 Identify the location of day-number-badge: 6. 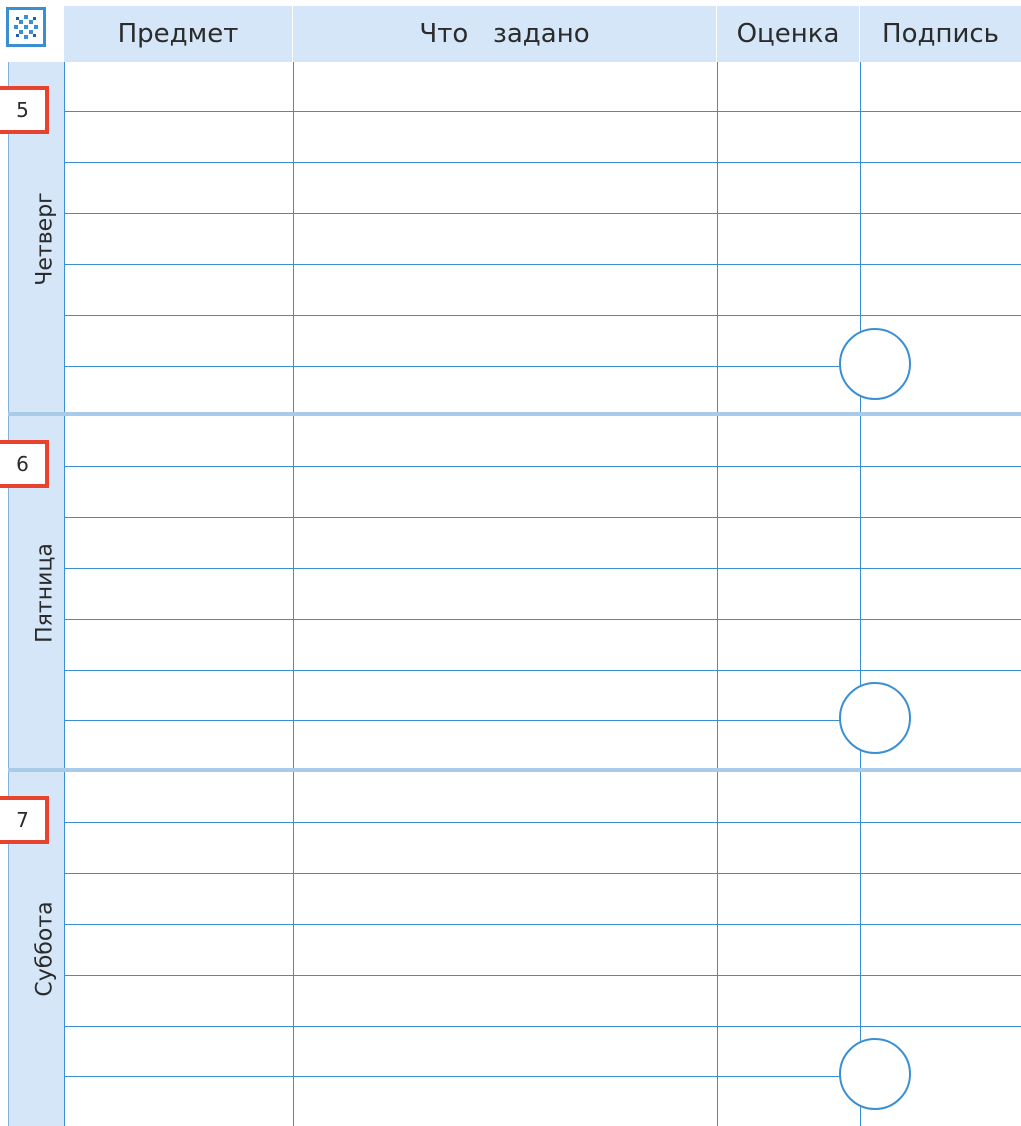
(24, 464).